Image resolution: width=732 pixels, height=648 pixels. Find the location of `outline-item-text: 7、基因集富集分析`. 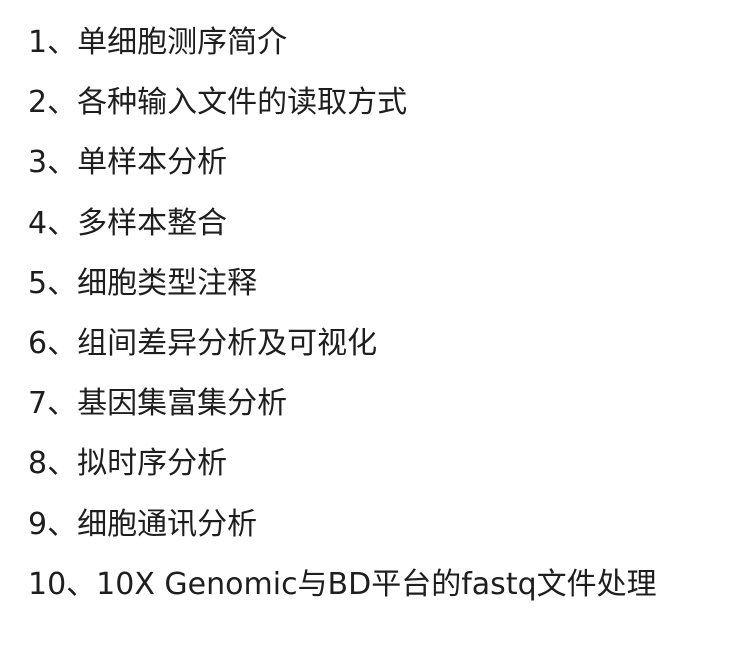

outline-item-text: 7、基因集富集分析 is located at coordinates (158, 404).